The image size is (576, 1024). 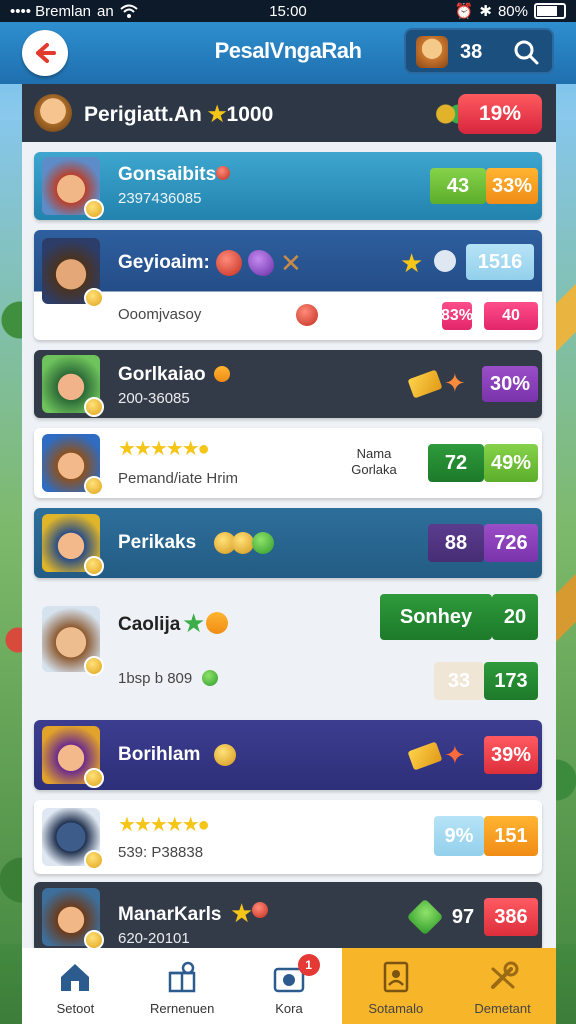 What do you see at coordinates (229, 263) in the screenshot?
I see `character-icon` at bounding box center [229, 263].